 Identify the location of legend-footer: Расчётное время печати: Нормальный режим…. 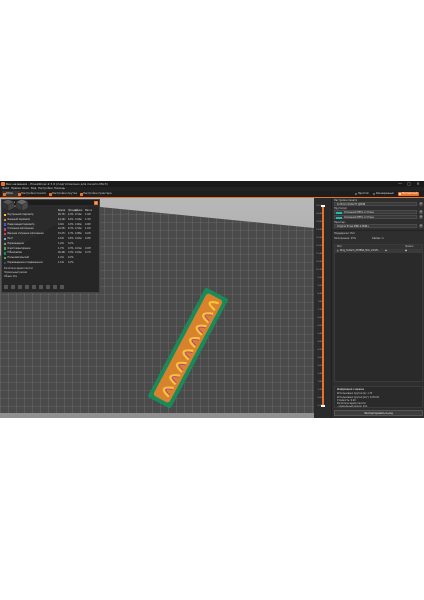
(19, 272).